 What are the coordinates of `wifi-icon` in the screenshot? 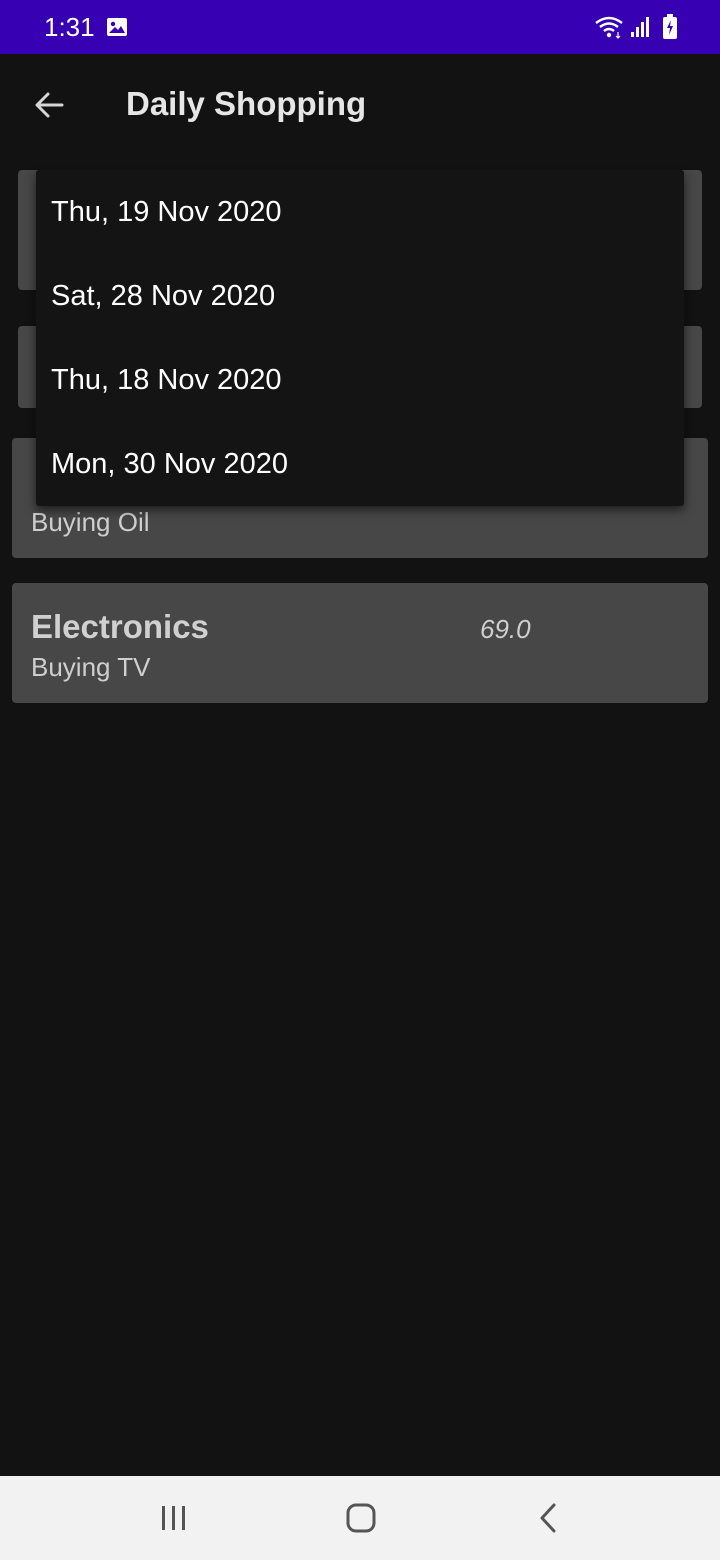 It's located at (609, 29).